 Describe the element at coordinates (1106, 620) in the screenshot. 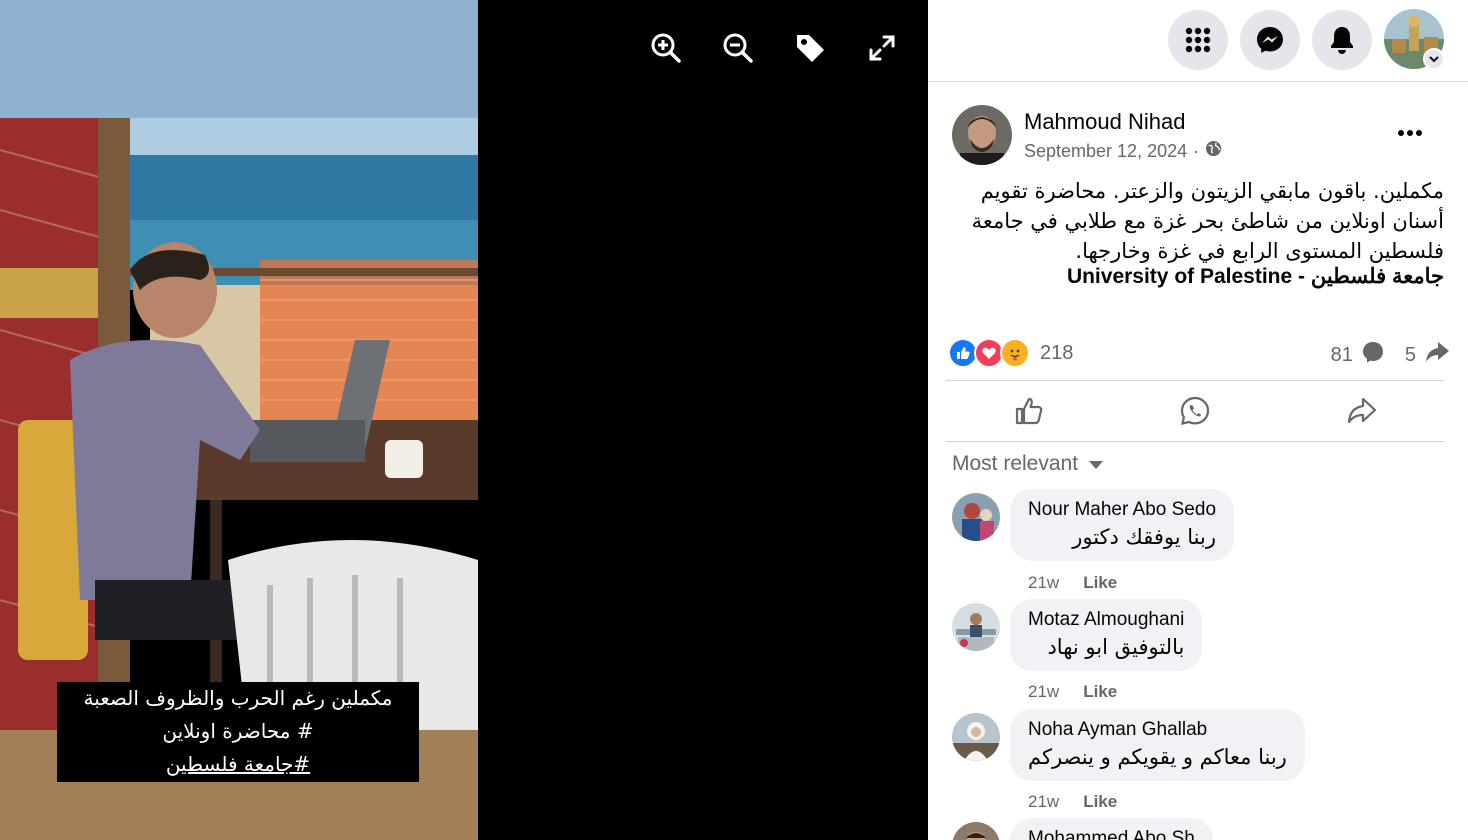

I see `commenter-name: Motaz Almoughani` at that location.